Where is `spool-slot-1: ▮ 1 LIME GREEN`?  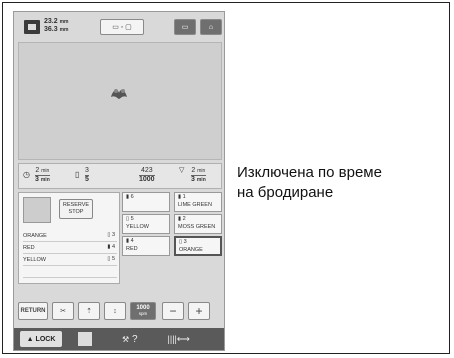
spool-slot-1: ▮ 1 LIME GREEN is located at coordinates (198, 202).